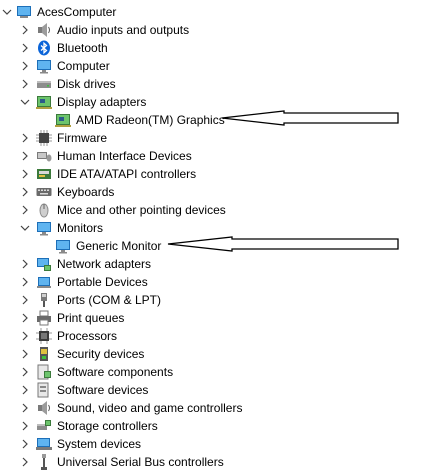 Image resolution: width=427 pixels, height=473 pixels. I want to click on tree-node-storage-controllers-label: Storage controllers, so click(107, 426).